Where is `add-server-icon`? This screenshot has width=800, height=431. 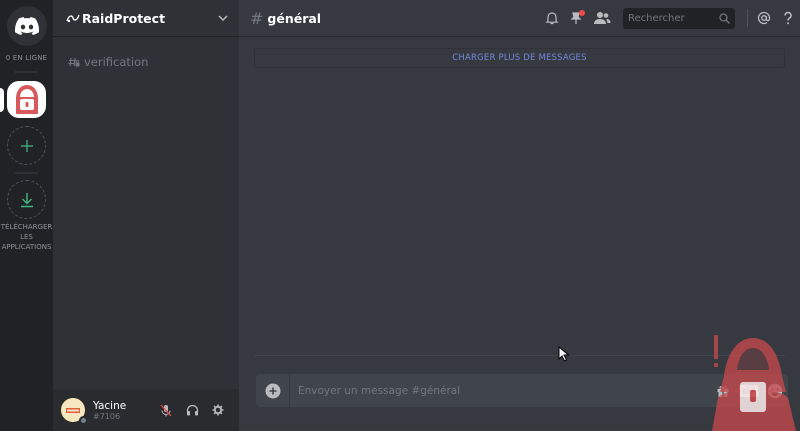 add-server-icon is located at coordinates (26, 145).